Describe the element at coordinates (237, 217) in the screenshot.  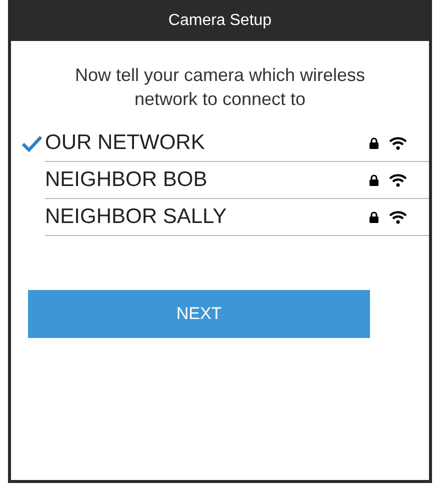
I see `network-item: NEIGHBOR SALLY` at that location.